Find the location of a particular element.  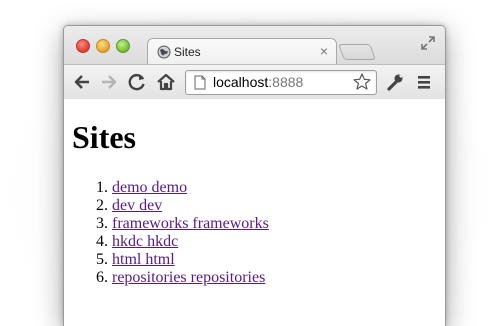

back-arrow-icon is located at coordinates (81, 82).